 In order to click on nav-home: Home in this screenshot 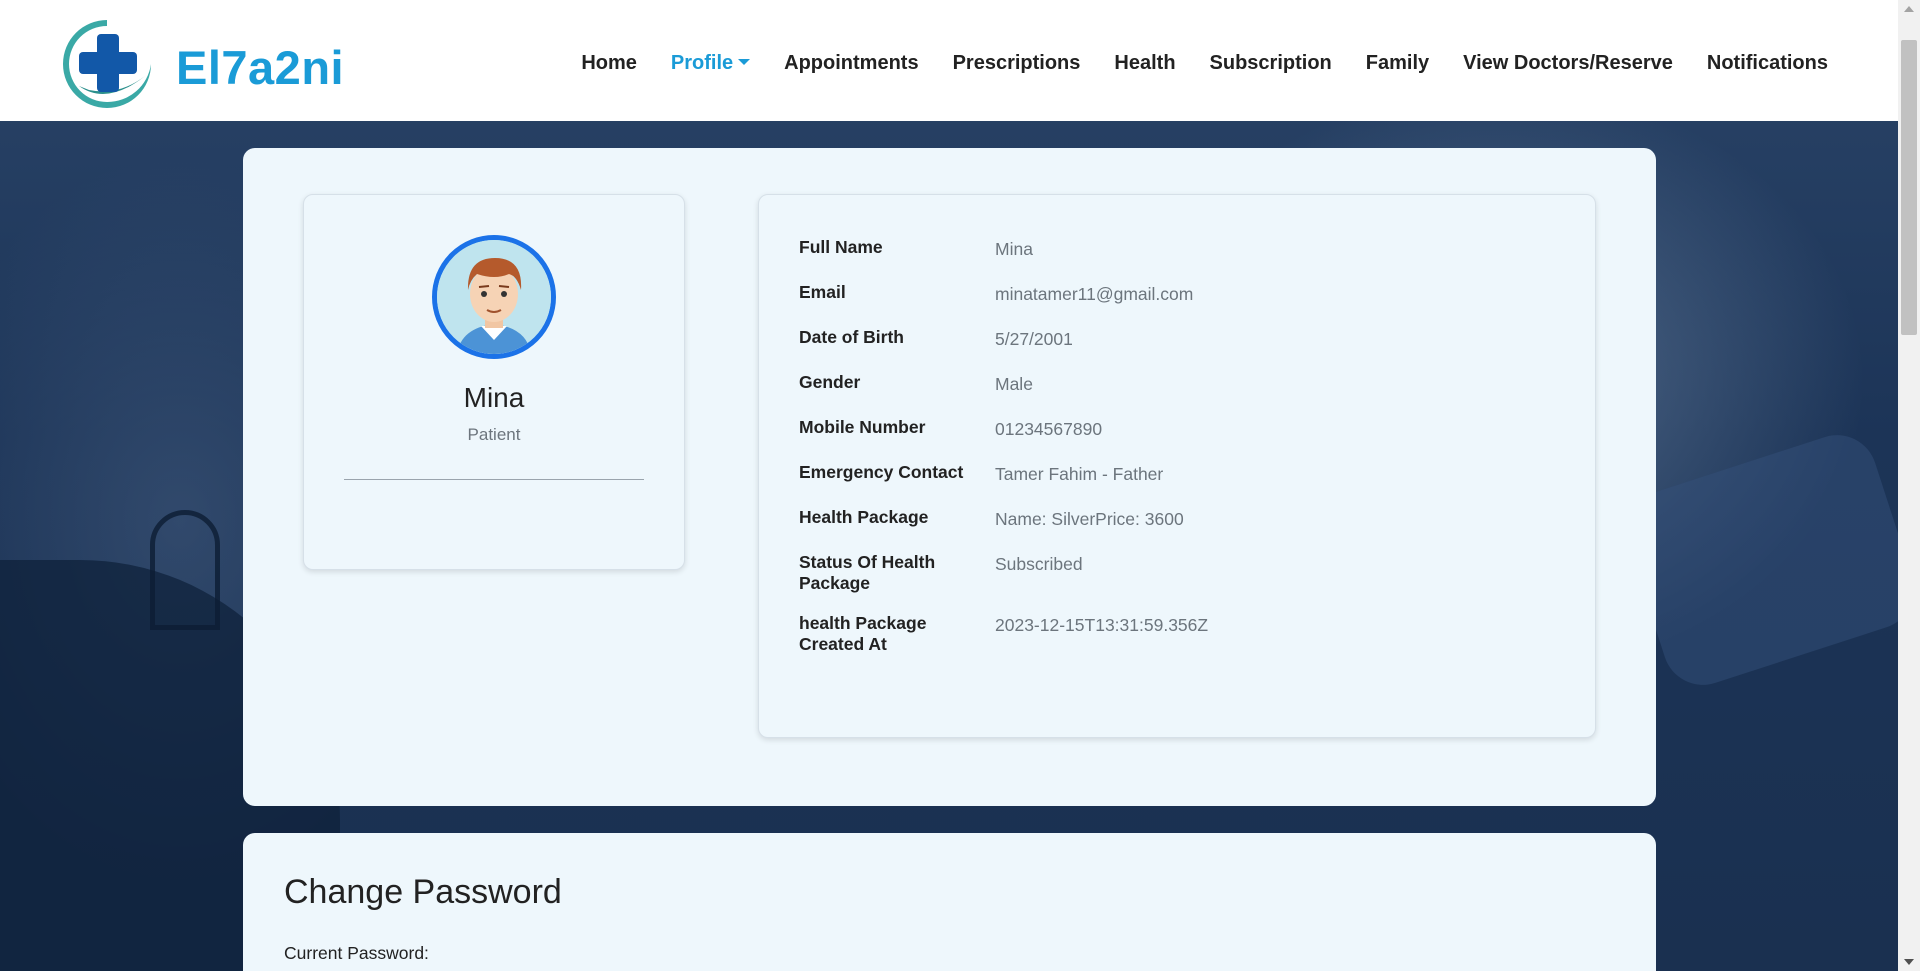, I will do `click(609, 63)`.